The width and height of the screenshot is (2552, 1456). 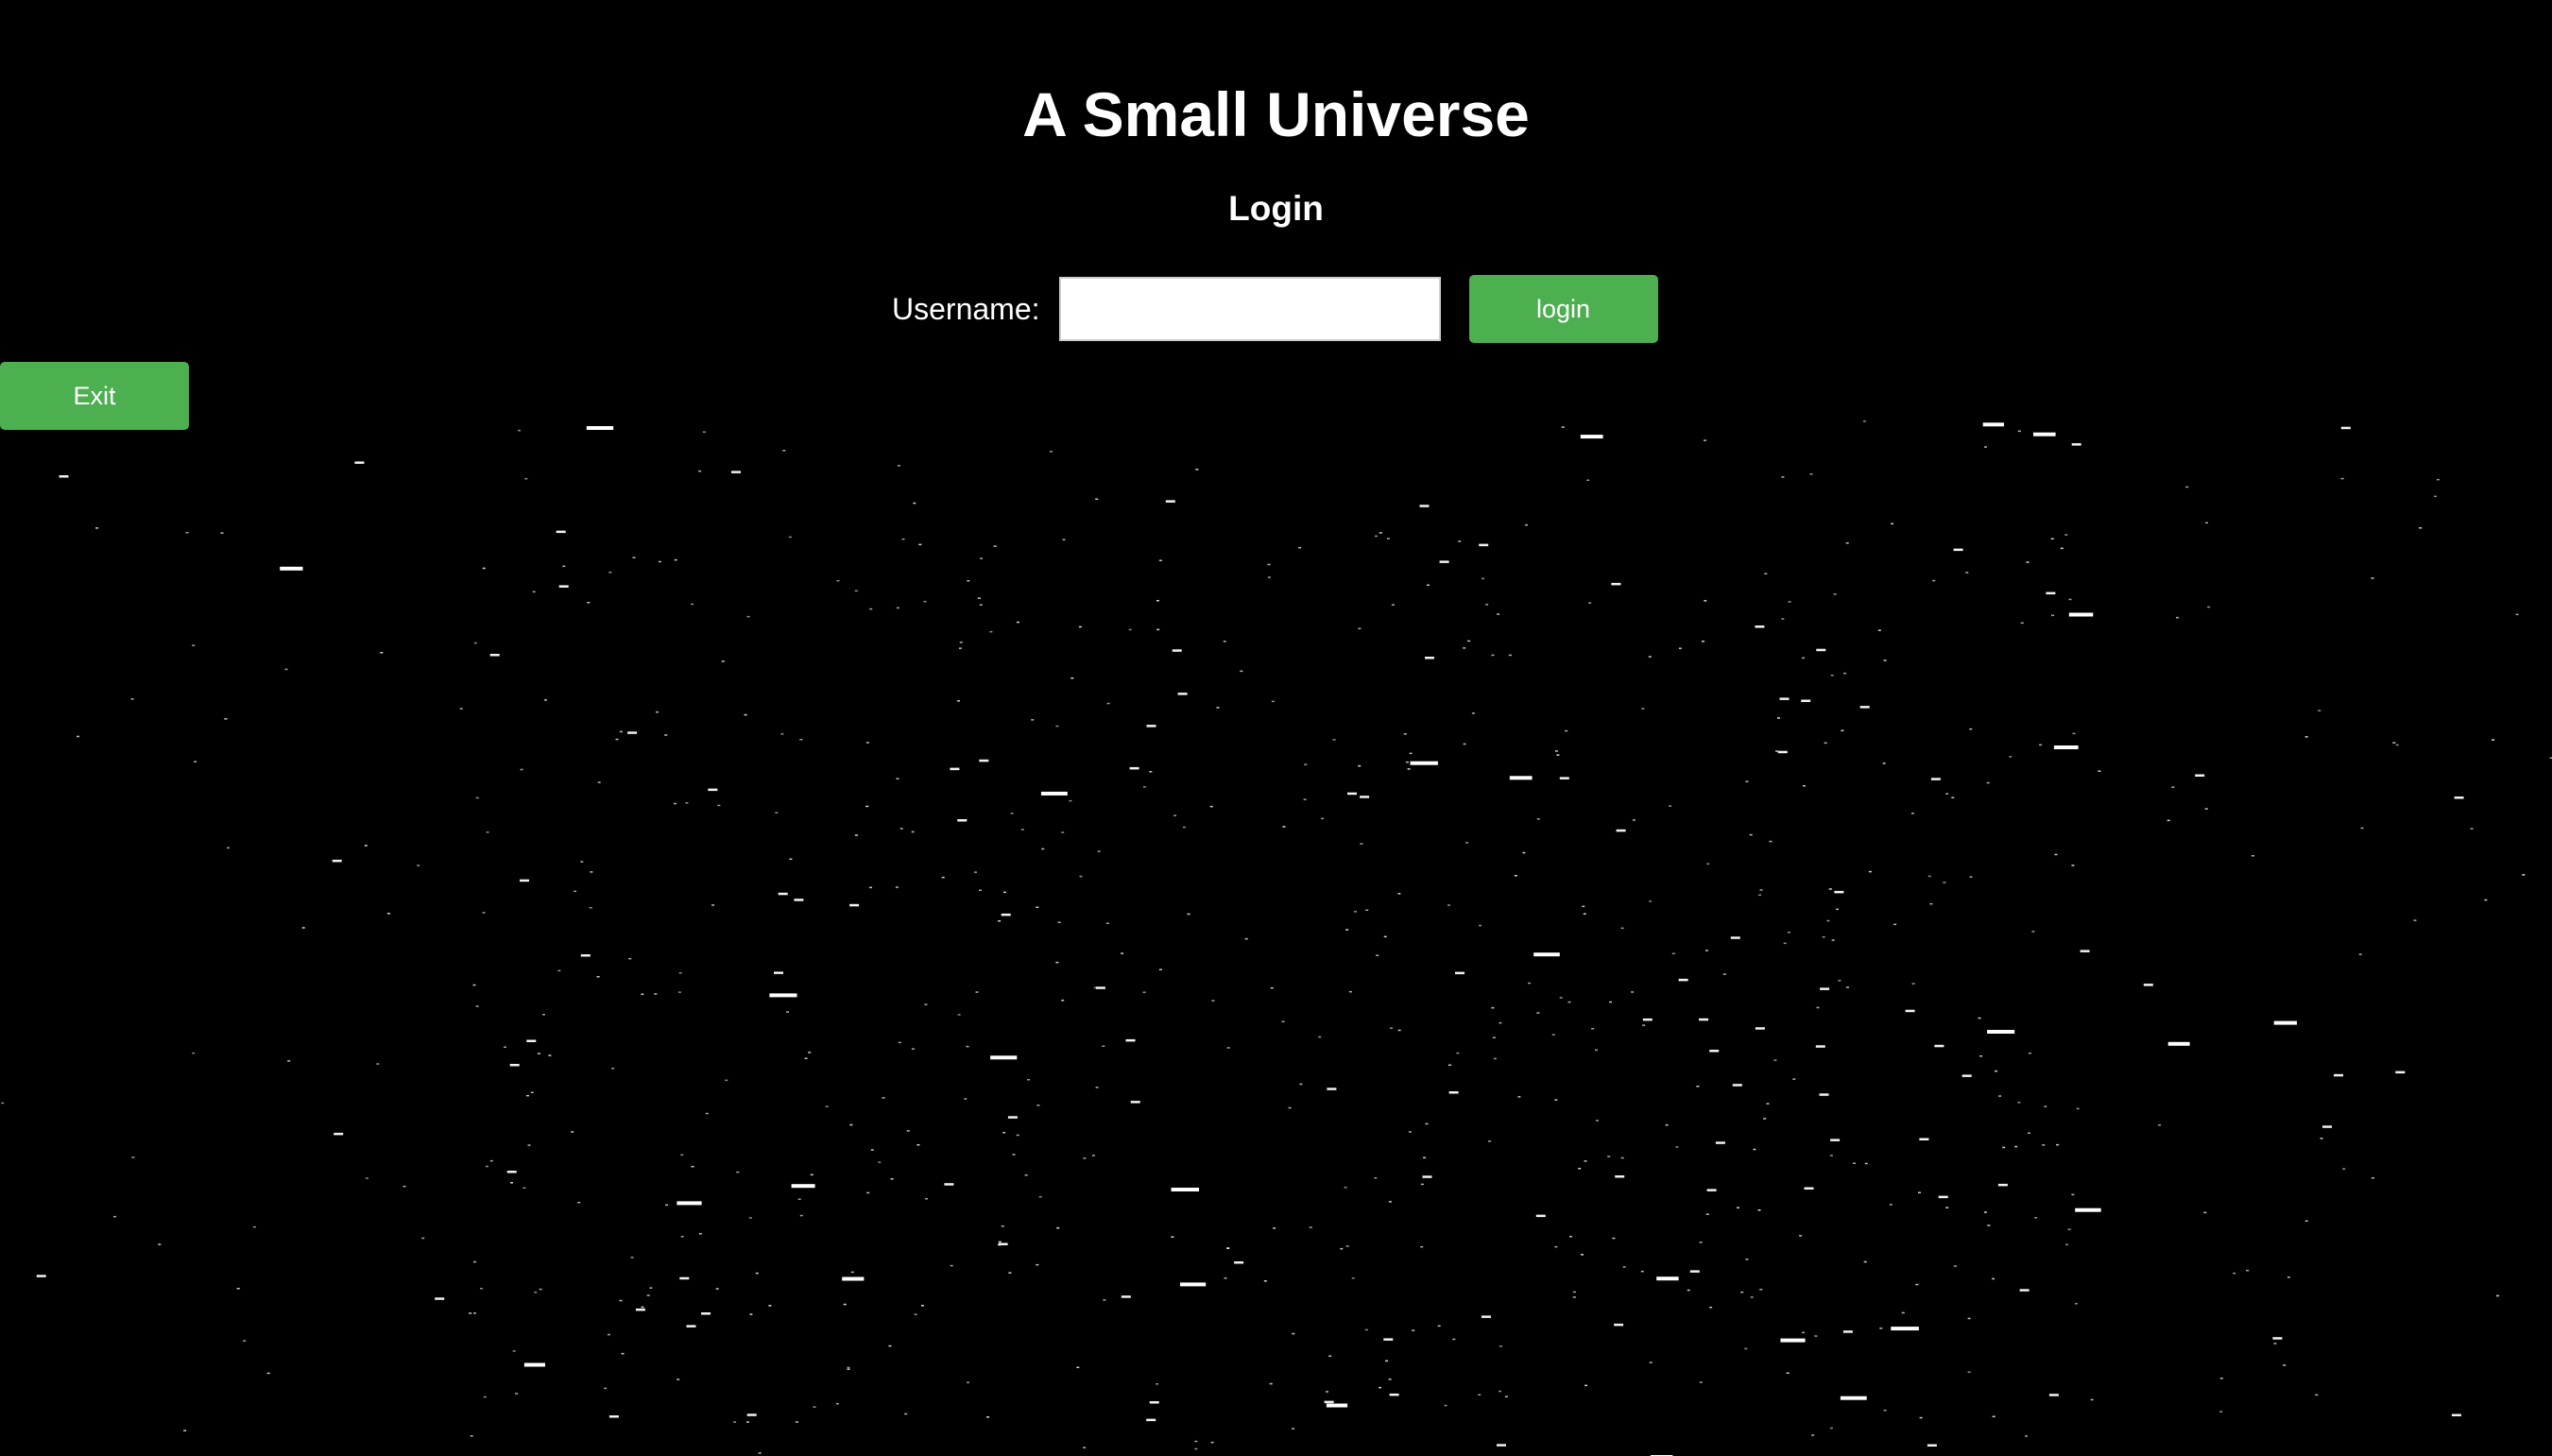 What do you see at coordinates (1249, 309) in the screenshot?
I see `username-input` at bounding box center [1249, 309].